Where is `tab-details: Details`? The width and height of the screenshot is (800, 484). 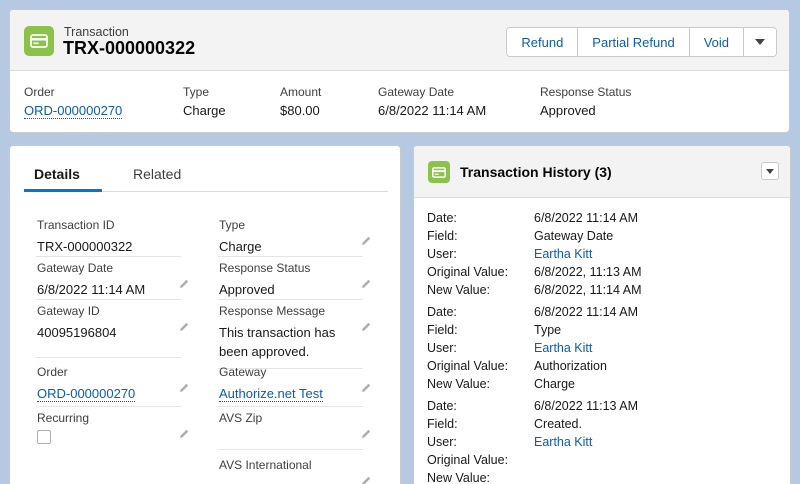 tab-details: Details is located at coordinates (57, 174).